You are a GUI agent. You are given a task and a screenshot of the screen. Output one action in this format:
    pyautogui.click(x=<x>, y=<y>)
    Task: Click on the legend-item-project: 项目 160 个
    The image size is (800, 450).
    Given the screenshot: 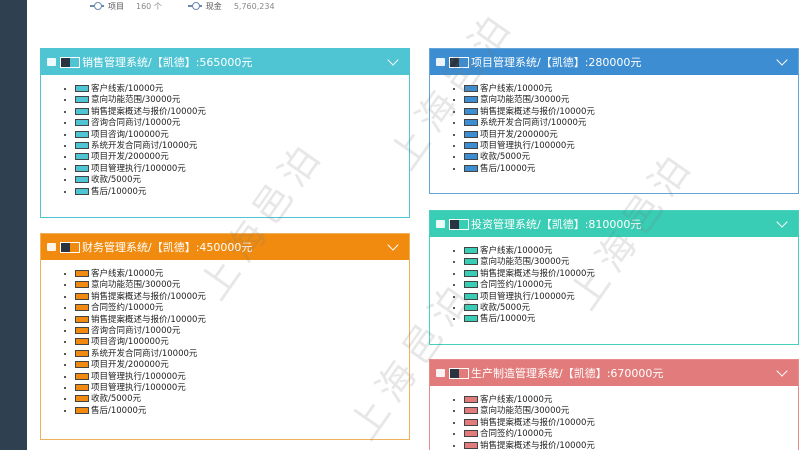 What is the action you would take?
    pyautogui.click(x=126, y=6)
    